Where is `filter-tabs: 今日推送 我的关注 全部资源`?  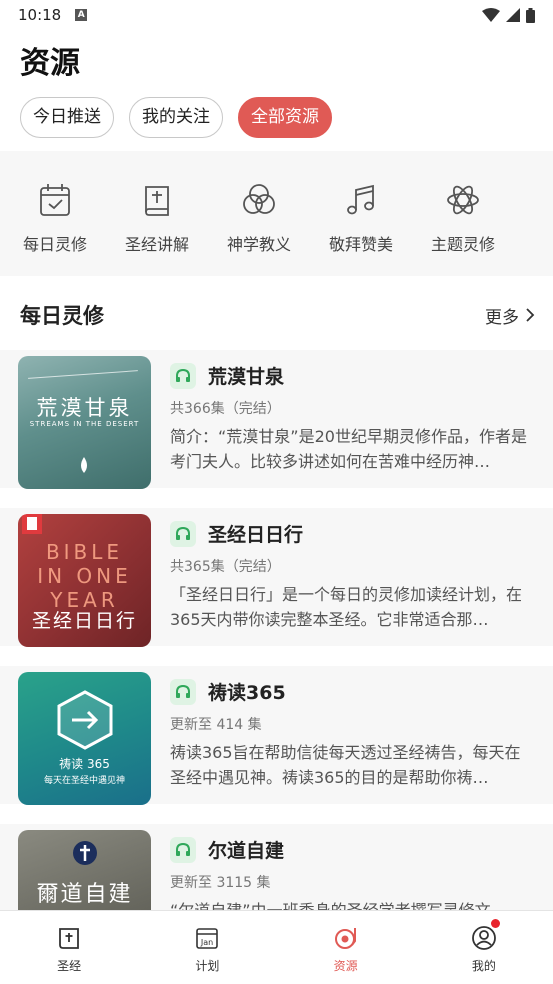
filter-tabs: 今日推送 我的关注 全部资源 is located at coordinates (176, 117).